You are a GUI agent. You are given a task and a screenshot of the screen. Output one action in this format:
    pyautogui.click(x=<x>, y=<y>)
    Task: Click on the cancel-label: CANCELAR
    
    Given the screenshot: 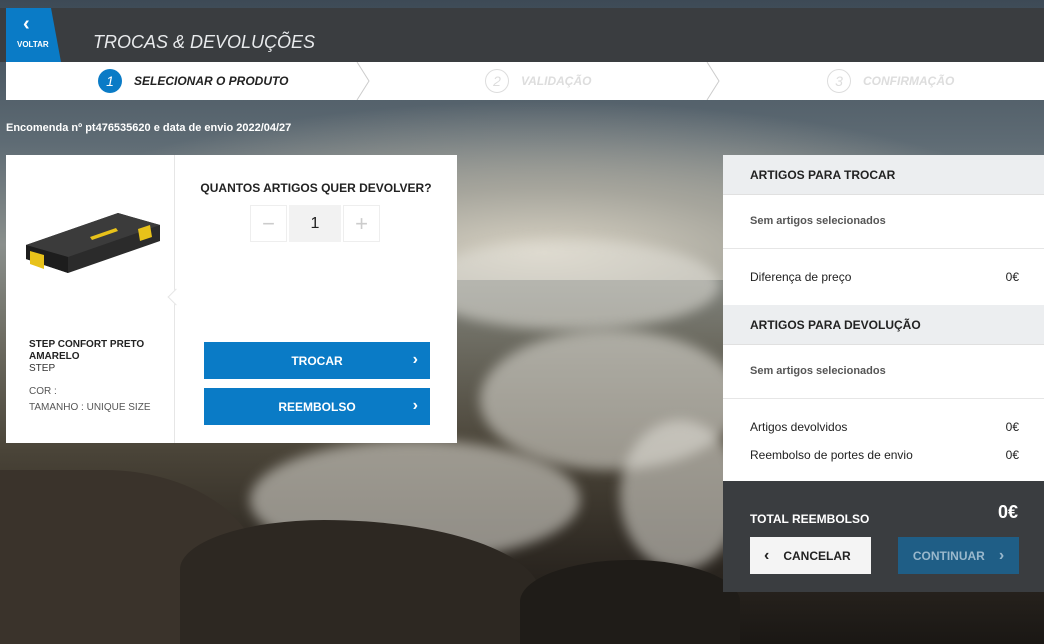 What is the action you would take?
    pyautogui.click(x=817, y=555)
    